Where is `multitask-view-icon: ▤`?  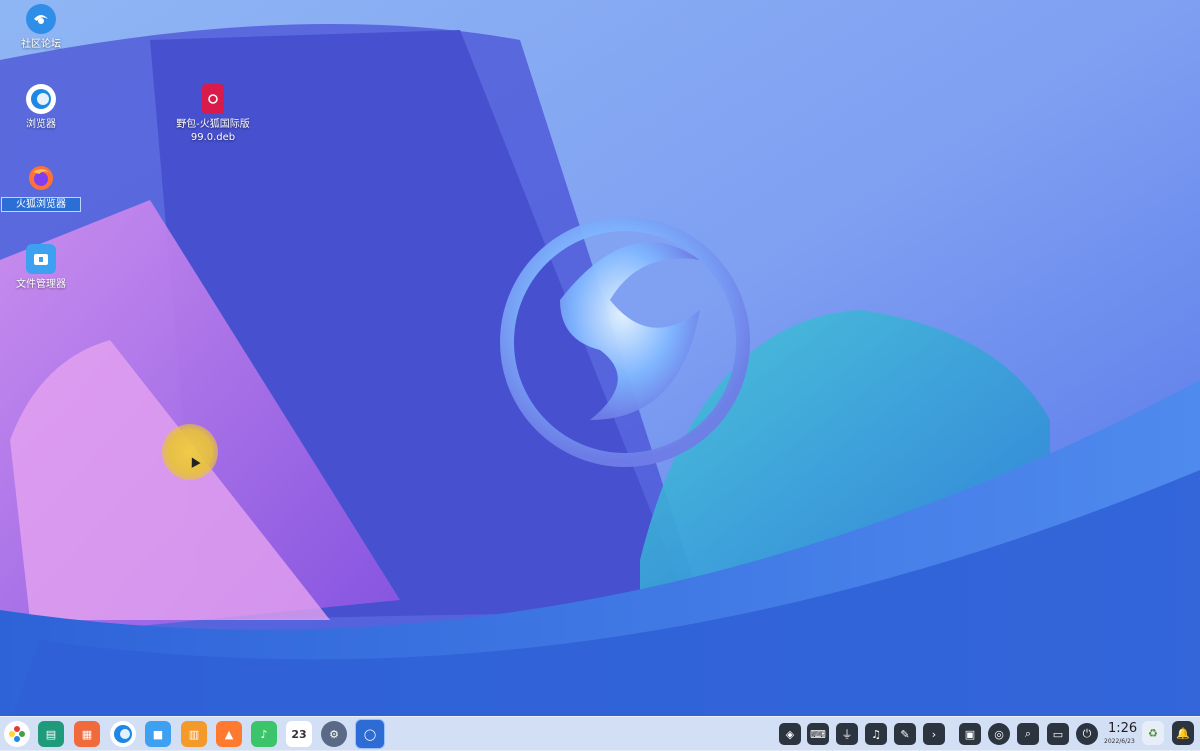 multitask-view-icon: ▤ is located at coordinates (51, 734).